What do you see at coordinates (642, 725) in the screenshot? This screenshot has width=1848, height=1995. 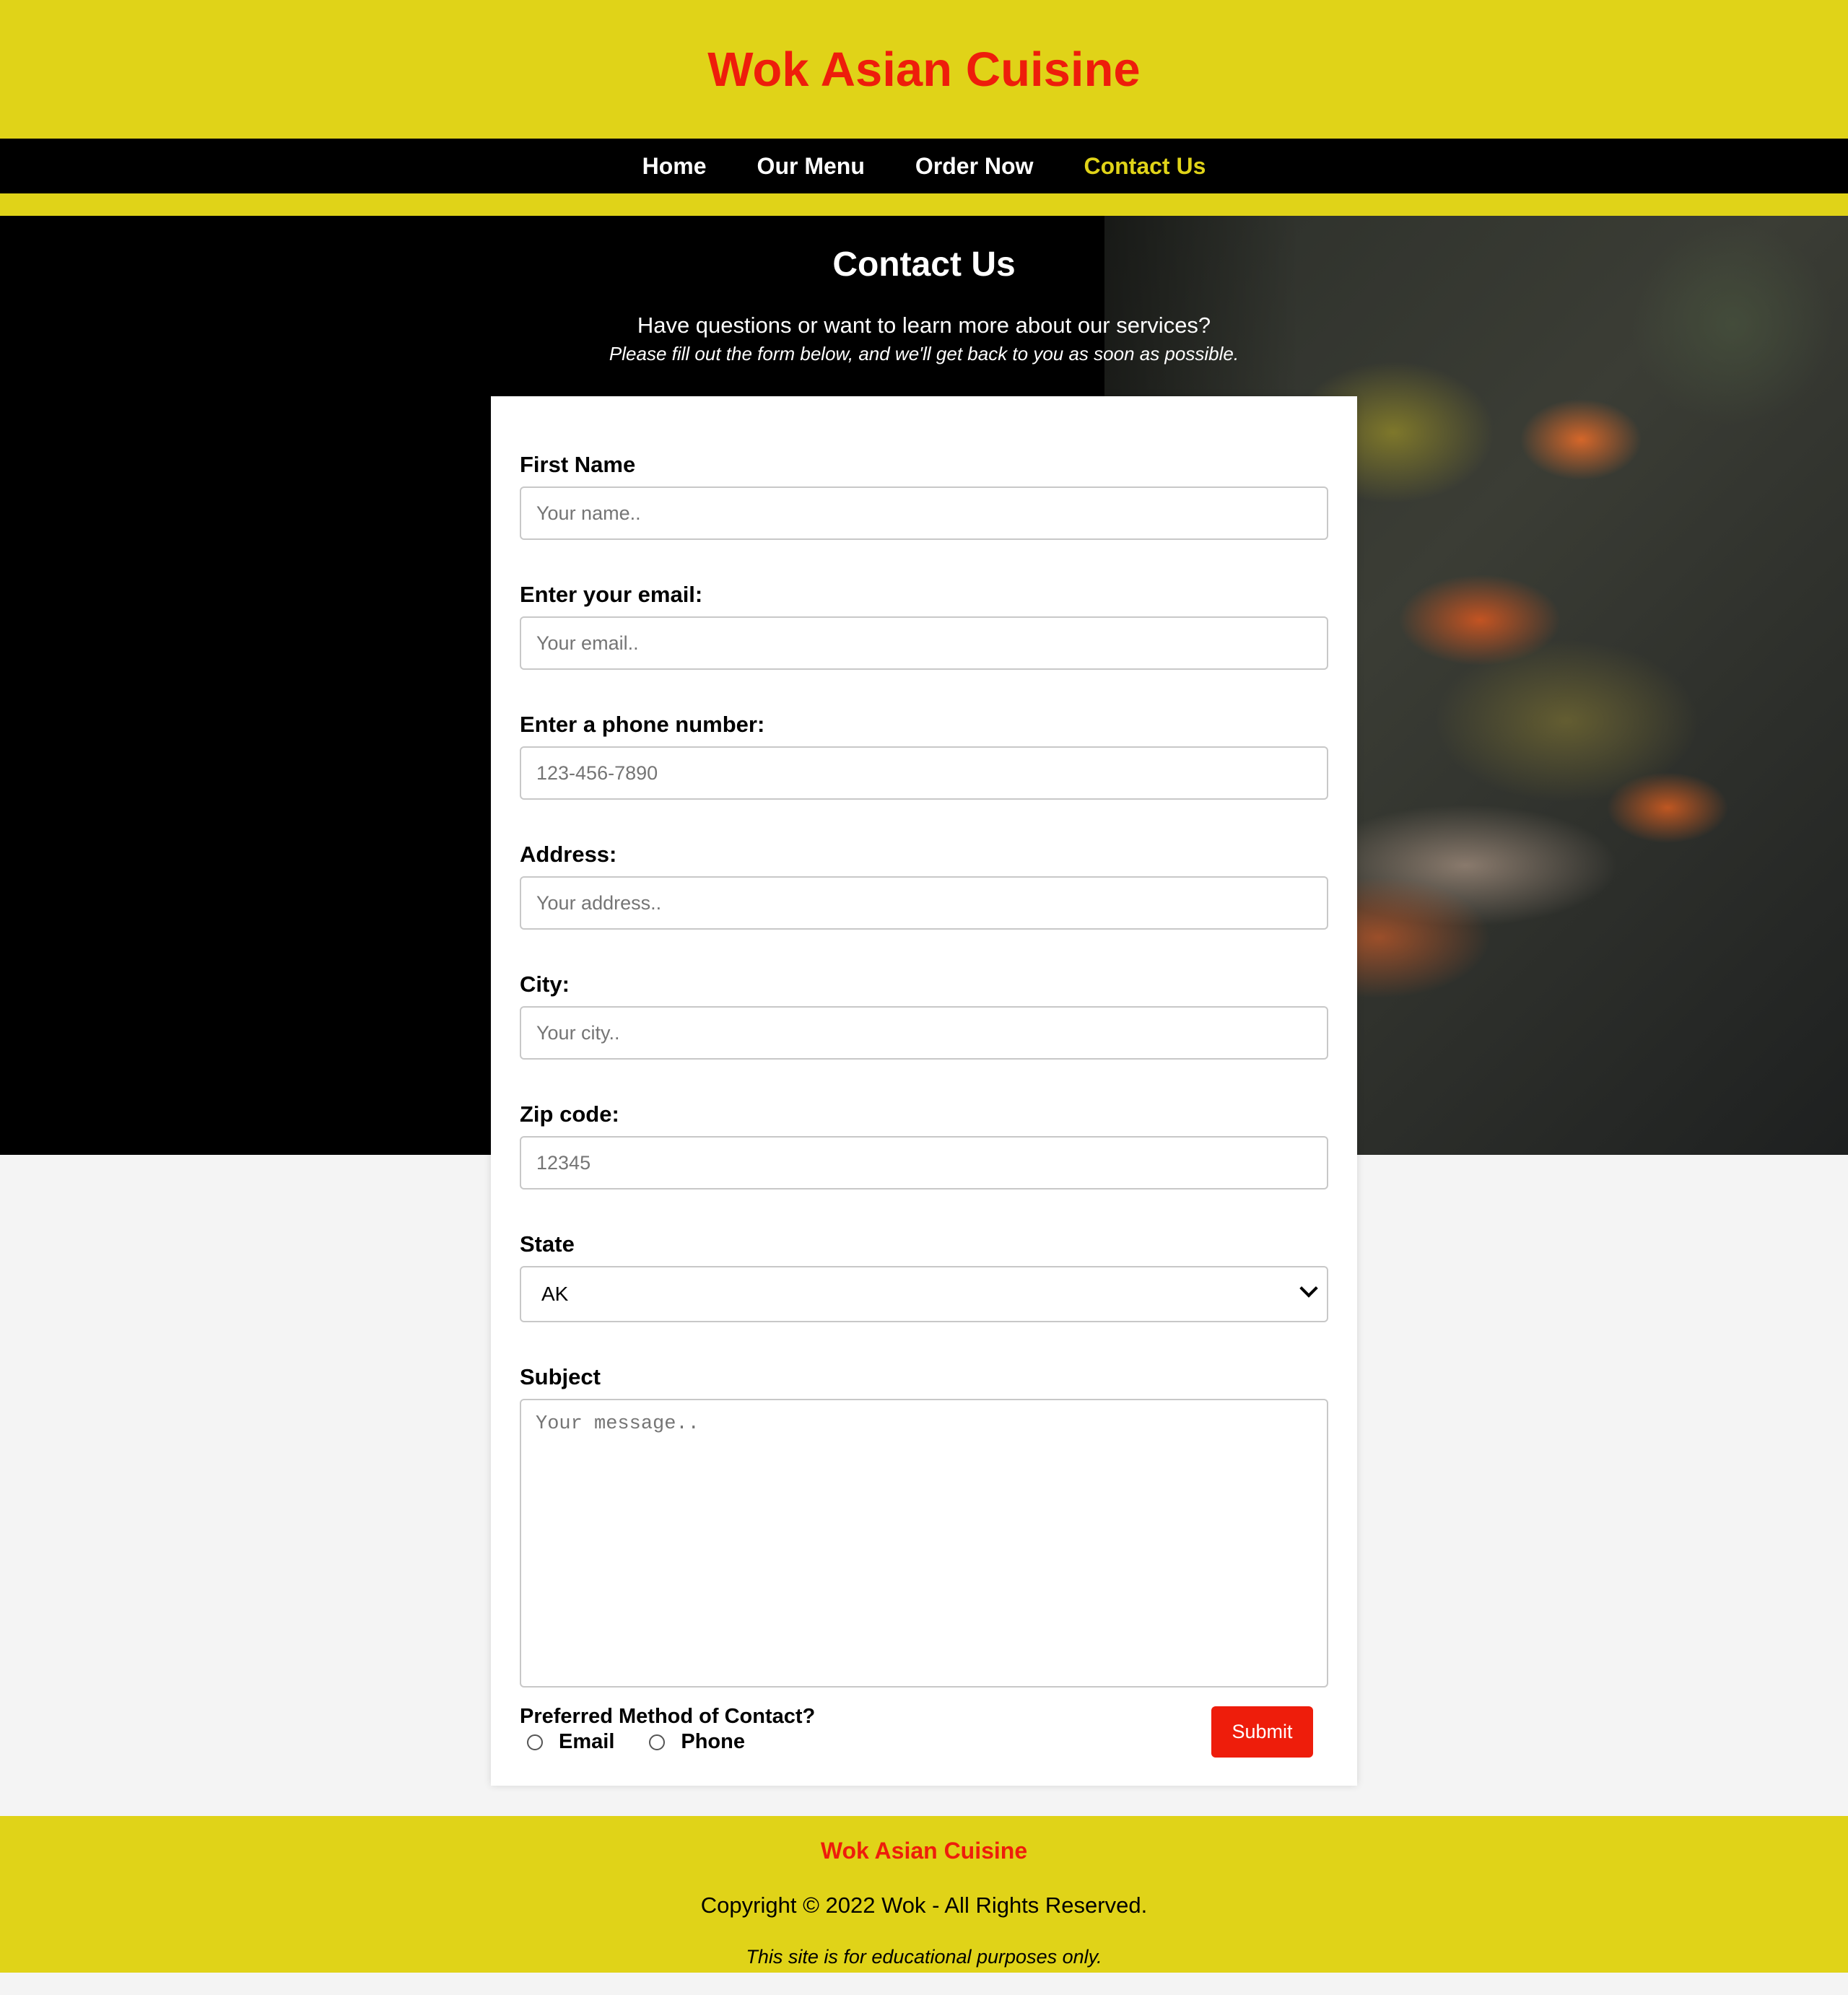 I see `phone-label: Enter a phone number:` at bounding box center [642, 725].